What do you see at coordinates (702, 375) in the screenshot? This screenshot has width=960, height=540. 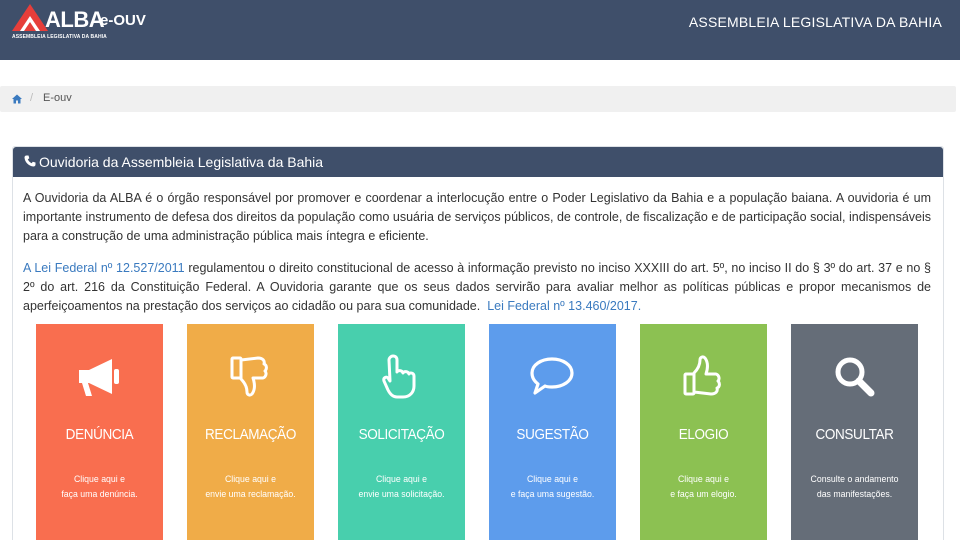 I see `thumbs-up-icon` at bounding box center [702, 375].